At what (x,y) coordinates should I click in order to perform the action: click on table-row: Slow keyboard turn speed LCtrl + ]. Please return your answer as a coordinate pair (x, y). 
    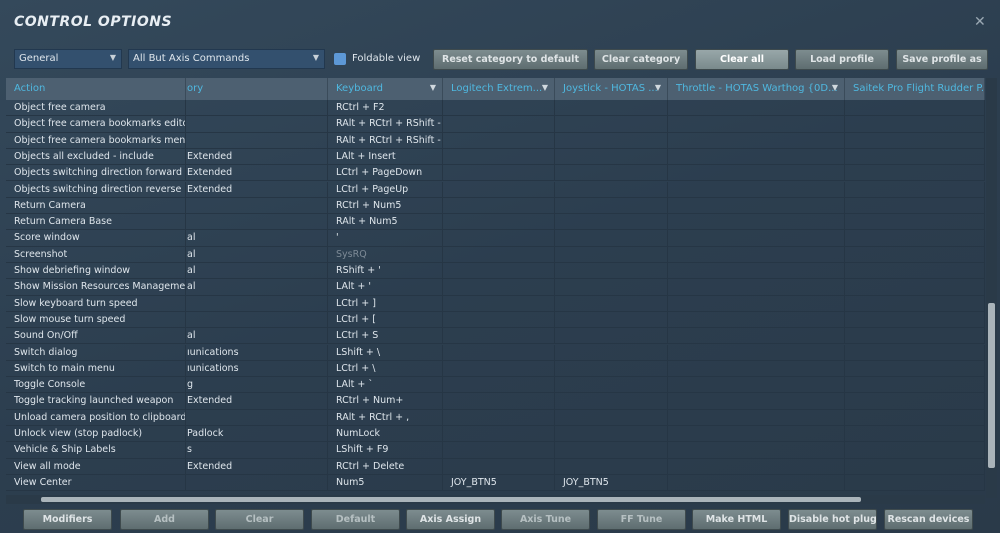
    Looking at the image, I should click on (495, 303).